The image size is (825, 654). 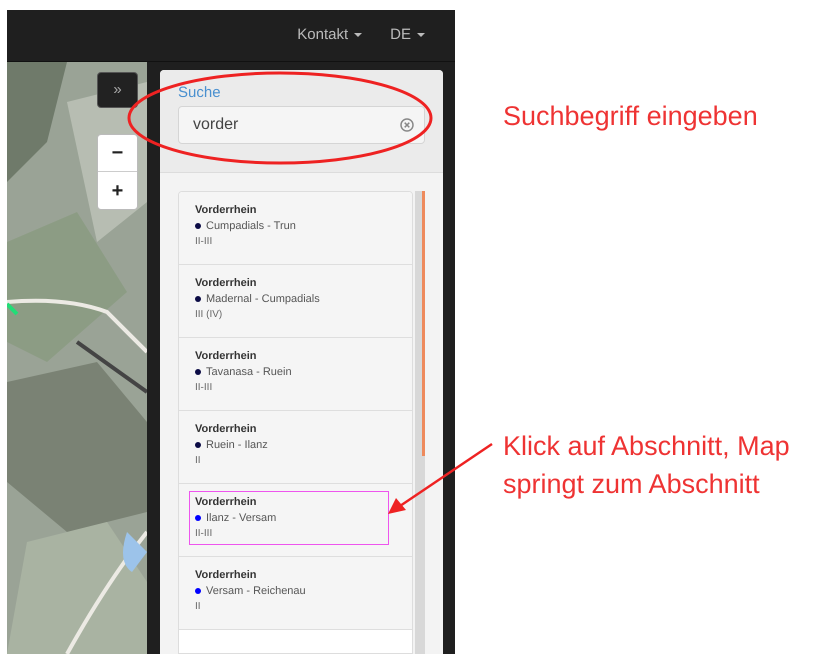 I want to click on result-item: Vorderrhein Tavanasa - Ruein II-III, so click(x=295, y=374).